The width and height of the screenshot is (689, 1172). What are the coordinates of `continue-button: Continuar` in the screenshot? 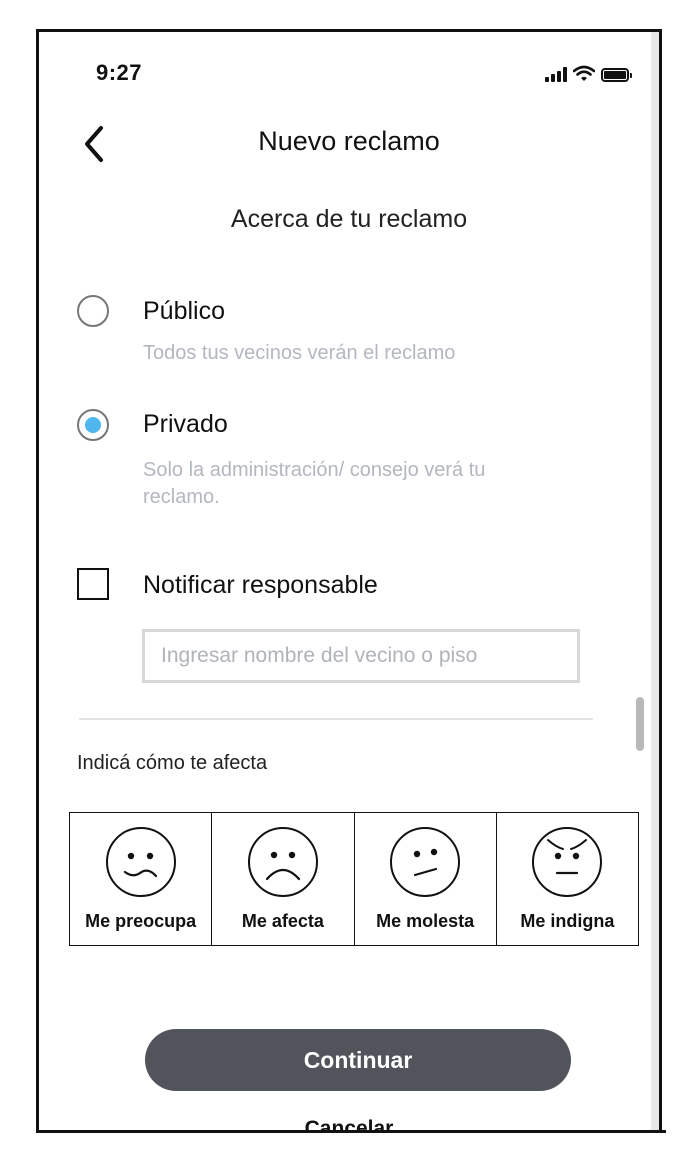 It's located at (358, 1060).